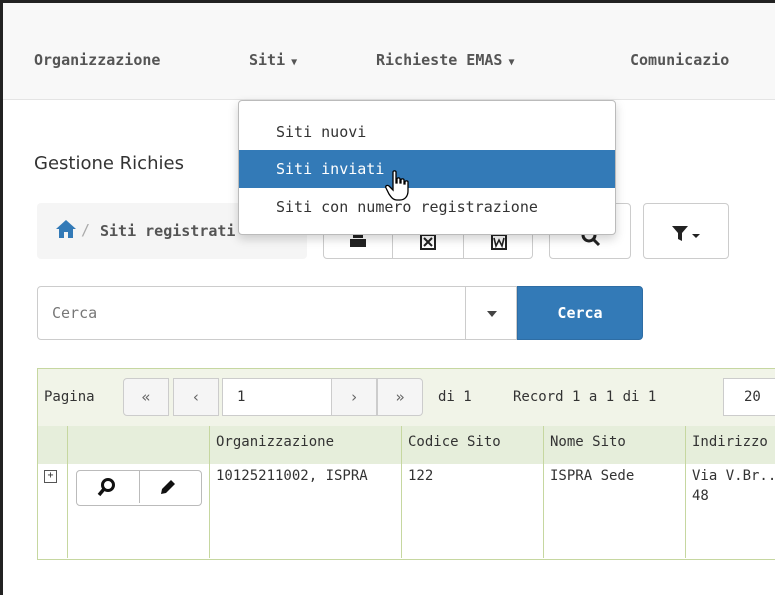 The image size is (775, 595). I want to click on expand-cell: +, so click(53, 511).